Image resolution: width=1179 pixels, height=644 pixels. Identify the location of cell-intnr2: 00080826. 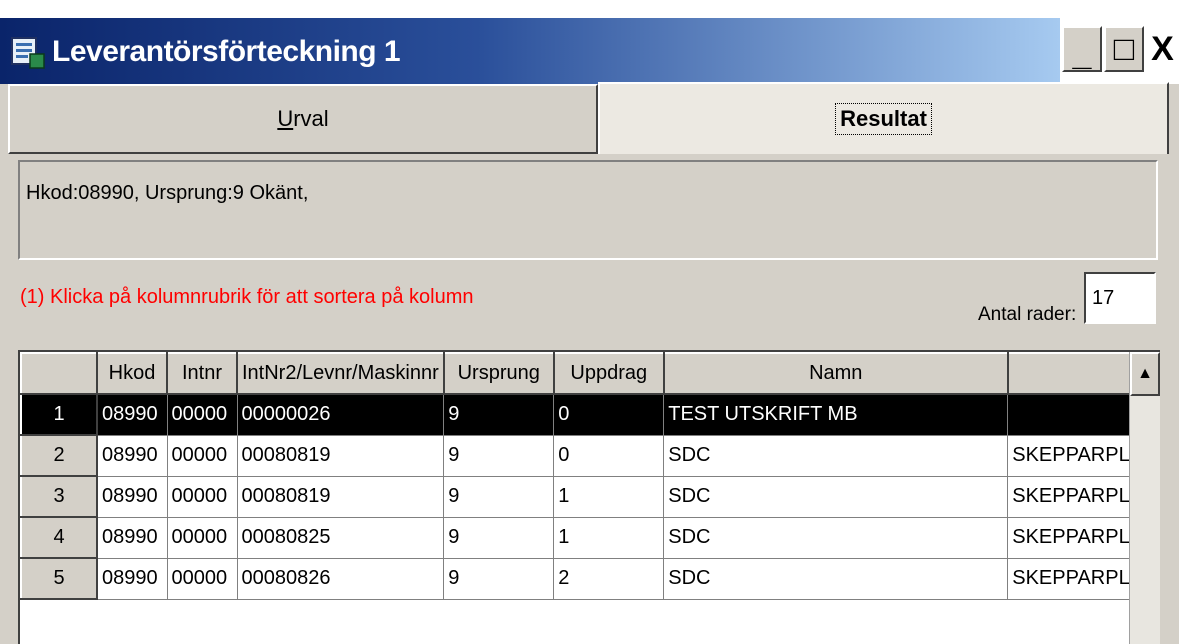
(340, 578).